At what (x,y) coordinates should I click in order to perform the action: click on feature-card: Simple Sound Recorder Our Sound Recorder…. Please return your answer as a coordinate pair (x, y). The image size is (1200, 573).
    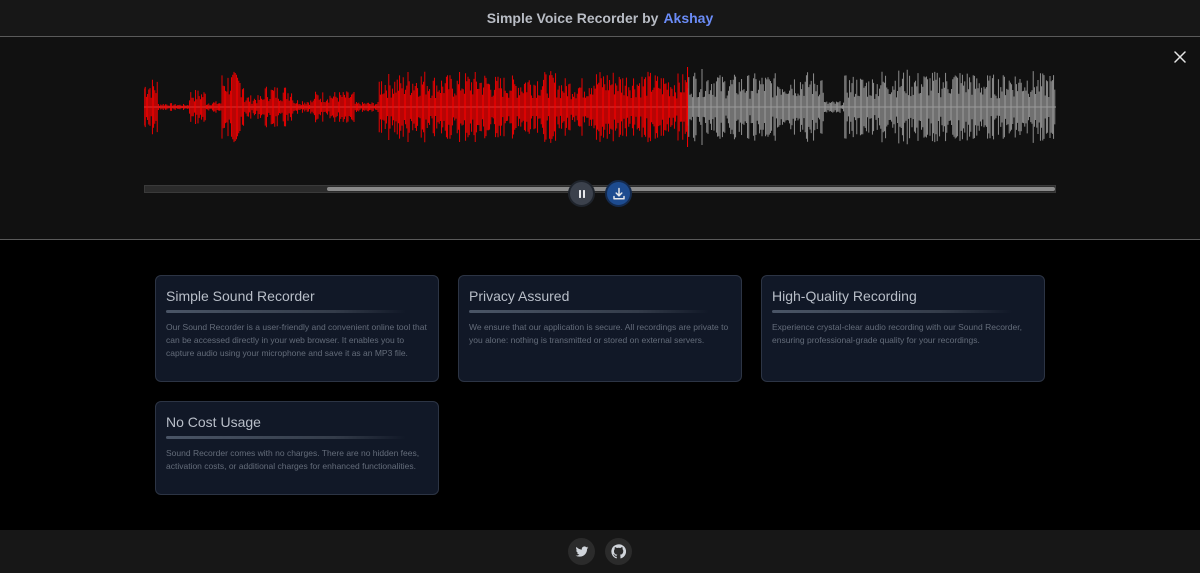
    Looking at the image, I should click on (297, 328).